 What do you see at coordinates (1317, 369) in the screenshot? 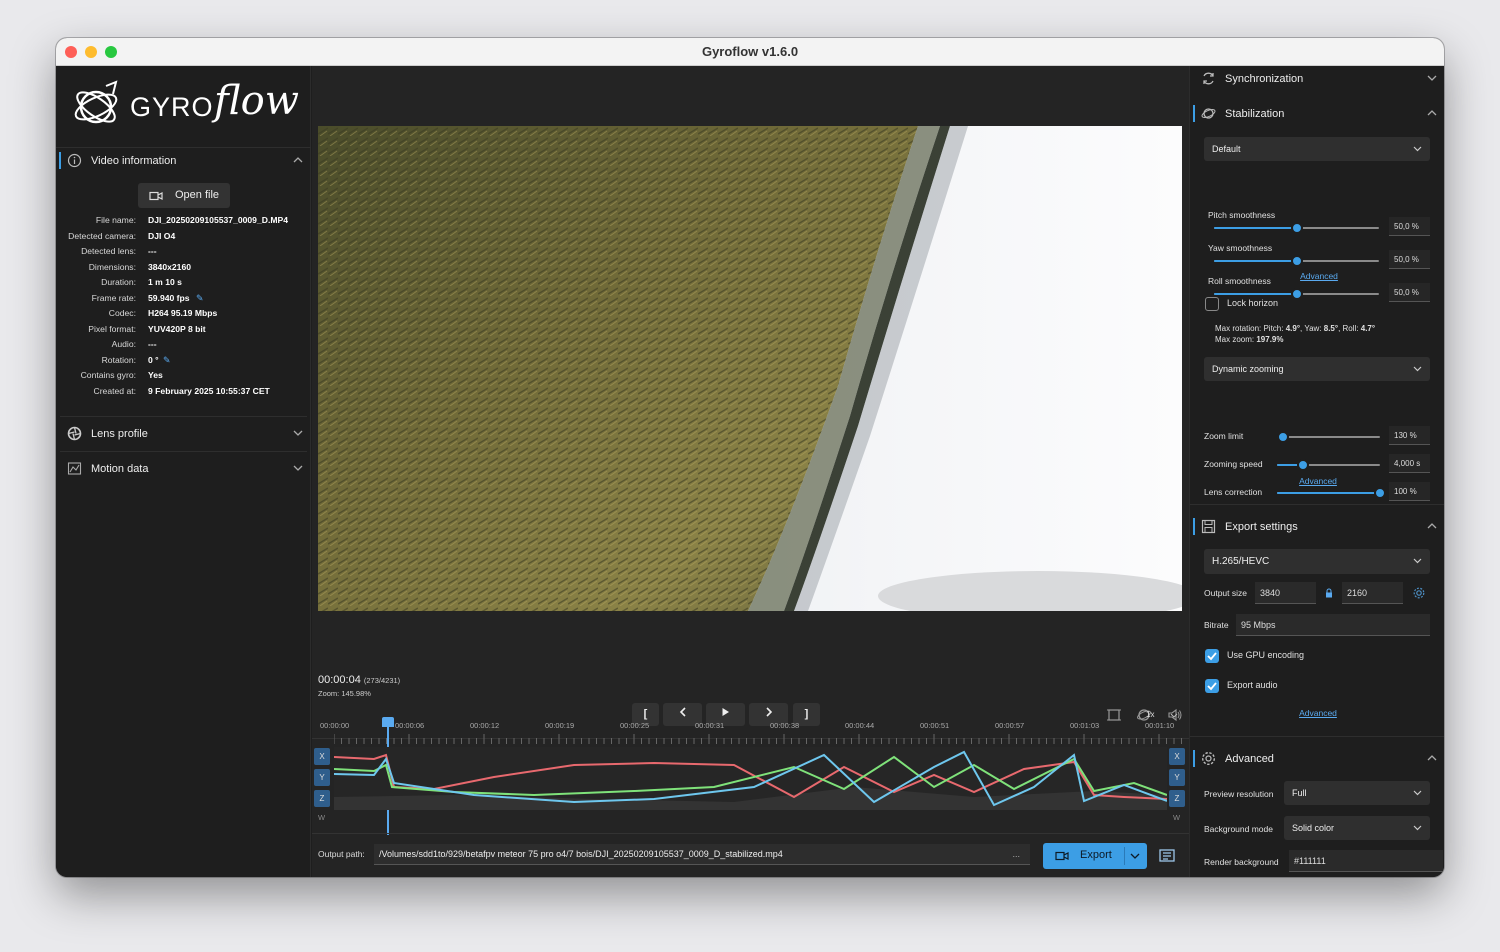
I see `zooming-method-select: Dynamic zooming` at bounding box center [1317, 369].